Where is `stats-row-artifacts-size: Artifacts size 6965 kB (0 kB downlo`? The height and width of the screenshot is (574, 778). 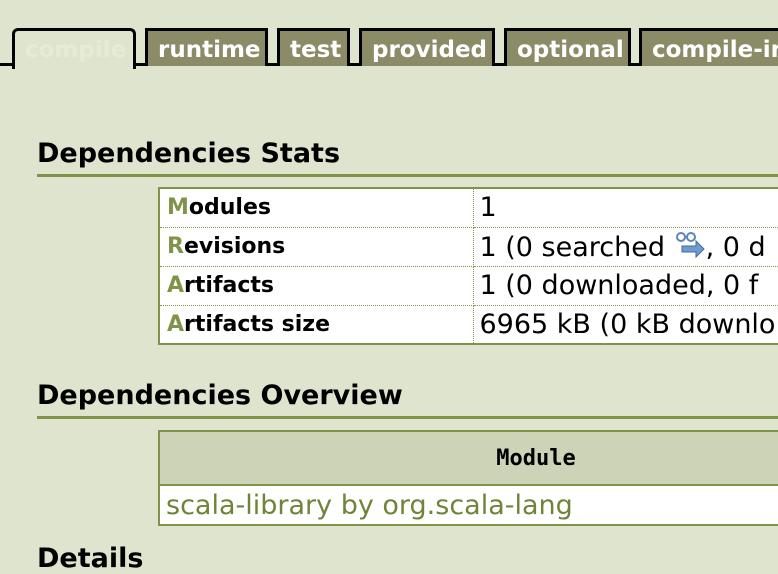
stats-row-artifacts-size: Artifacts size 6965 kB (0 kB downlo is located at coordinates (468, 324).